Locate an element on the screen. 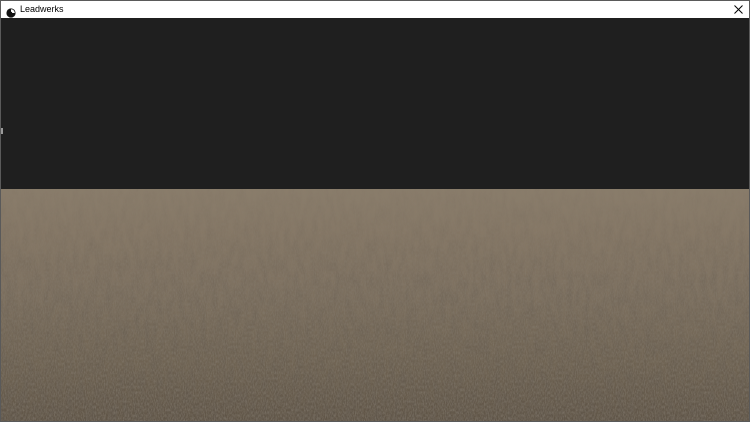 This screenshot has width=750, height=422. leadwerks-logo-icon is located at coordinates (11, 11).